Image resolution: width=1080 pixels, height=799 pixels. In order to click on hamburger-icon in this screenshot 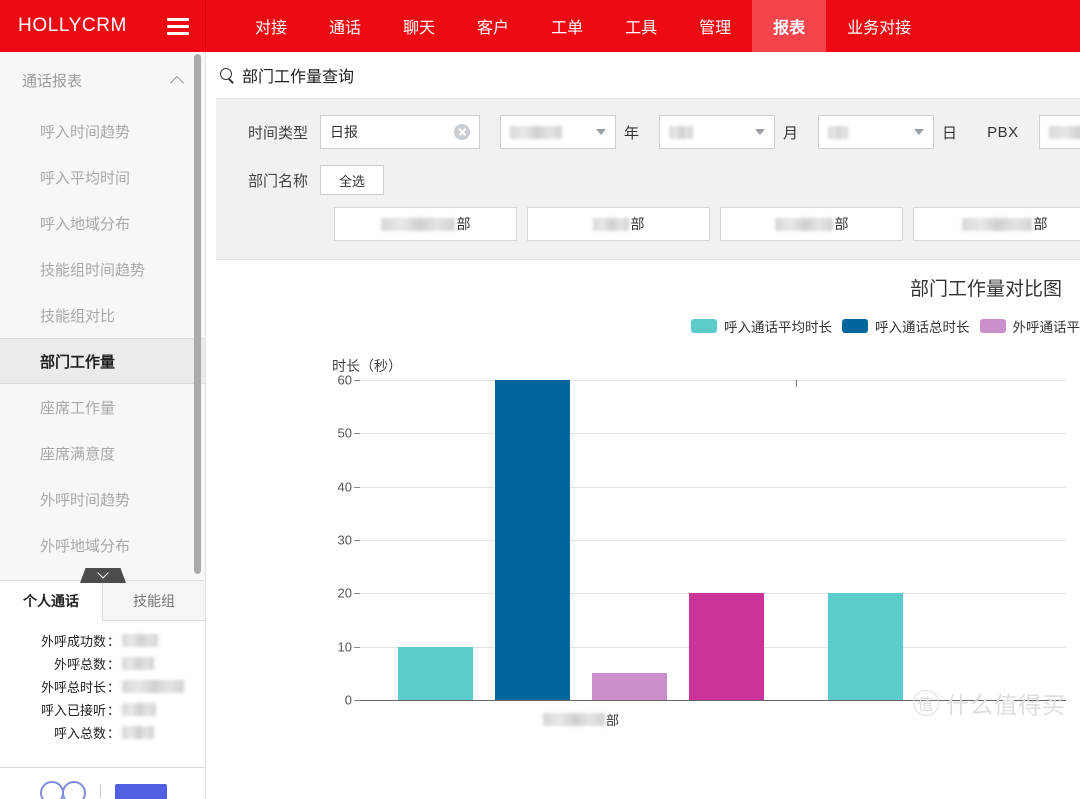, I will do `click(178, 26)`.